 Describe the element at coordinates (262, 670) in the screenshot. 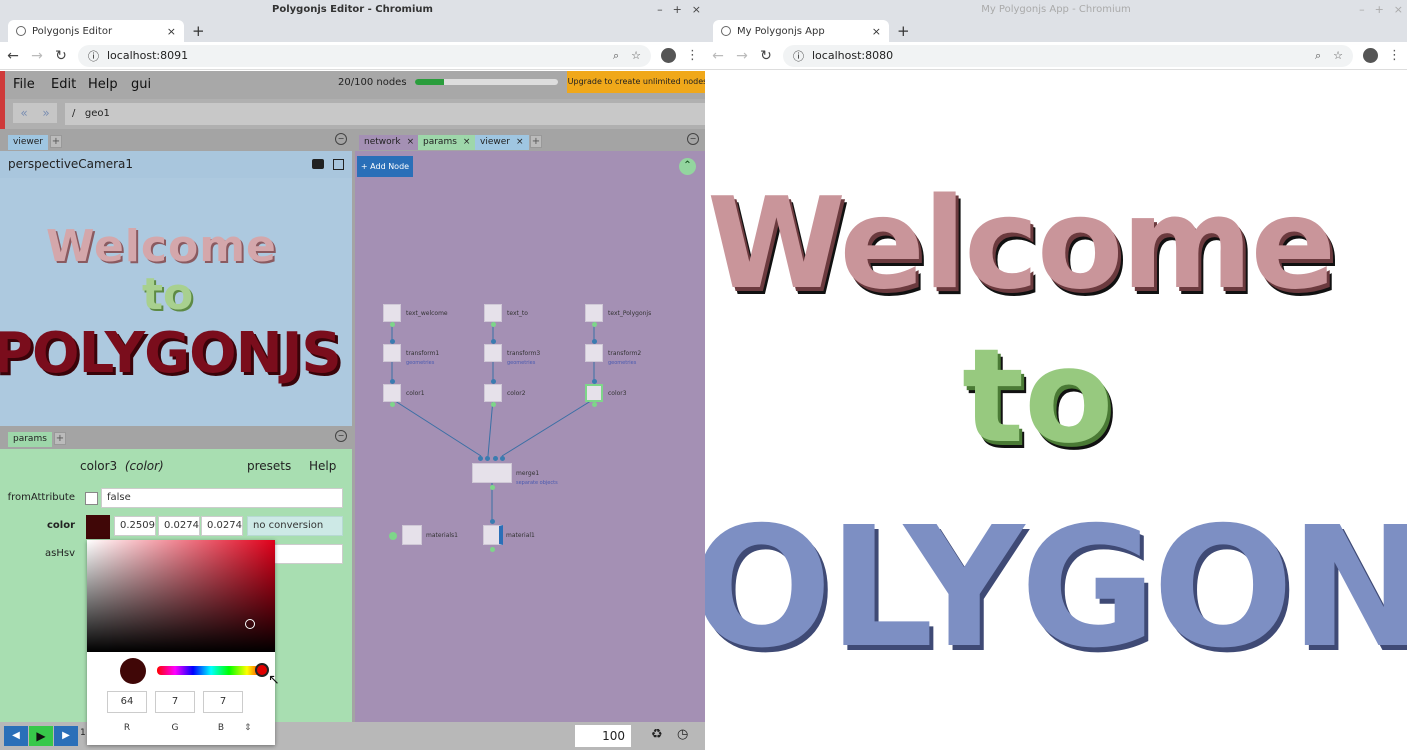

I see `hue-handle` at that location.